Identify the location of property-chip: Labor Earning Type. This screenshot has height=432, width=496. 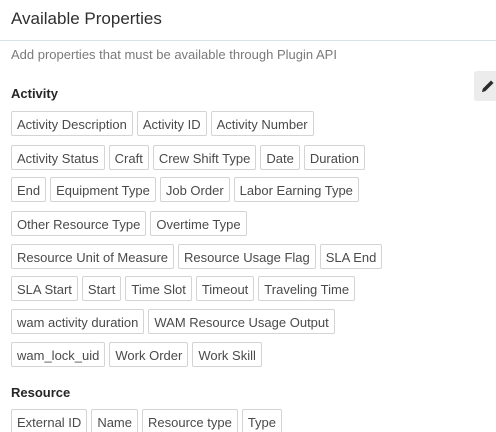
(296, 189).